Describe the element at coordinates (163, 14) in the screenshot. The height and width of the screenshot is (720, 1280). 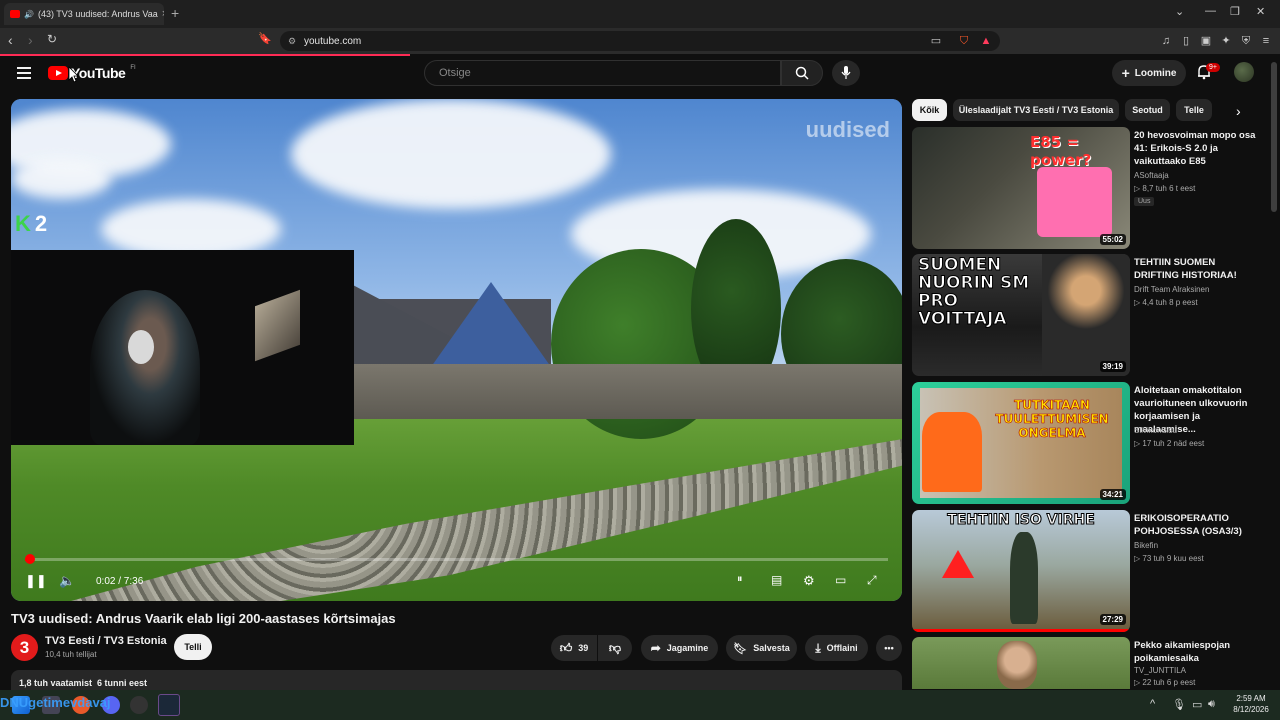
I see `close-tab-icon: ×` at that location.